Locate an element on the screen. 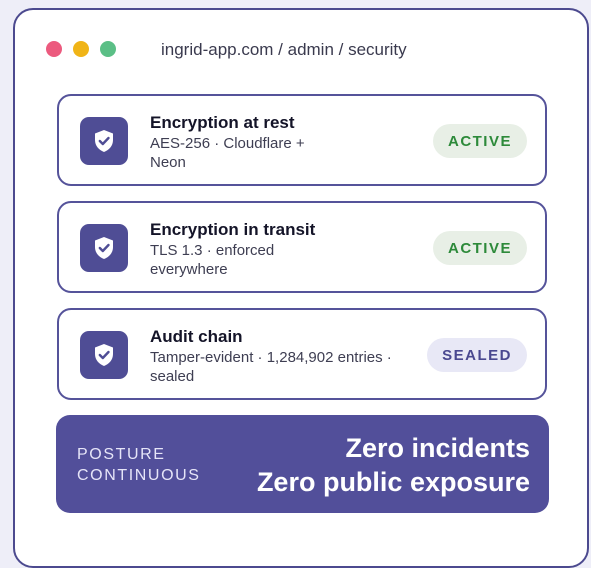 The width and height of the screenshot is (591, 568). posture-label-line: POSTURE is located at coordinates (121, 454).